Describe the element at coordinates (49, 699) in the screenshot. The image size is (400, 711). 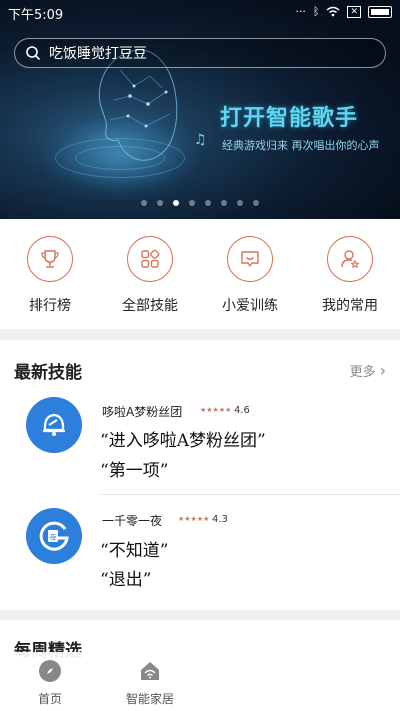
I see `tab-label: 首页` at that location.